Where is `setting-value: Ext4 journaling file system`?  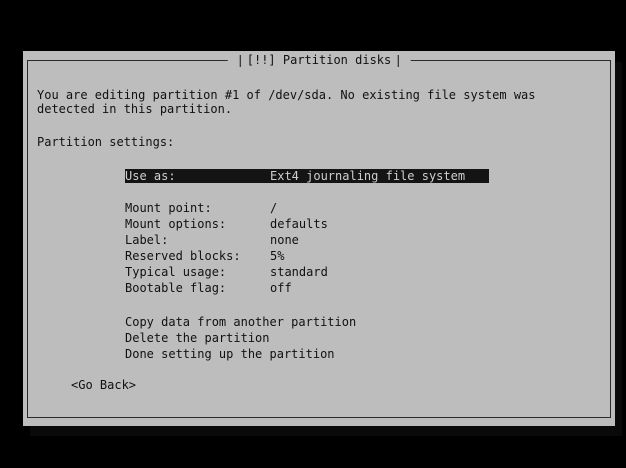 setting-value: Ext4 journaling file system is located at coordinates (368, 176).